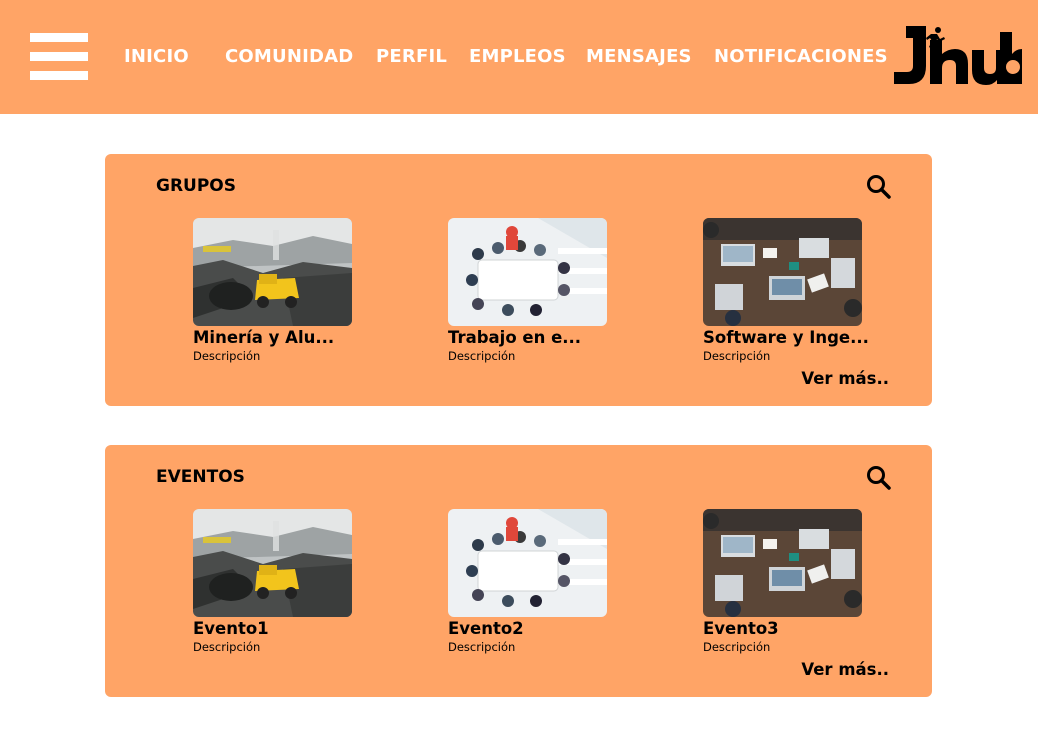  What do you see at coordinates (801, 57) in the screenshot?
I see `nav-notificaciones: NOTIFICACIONES` at bounding box center [801, 57].